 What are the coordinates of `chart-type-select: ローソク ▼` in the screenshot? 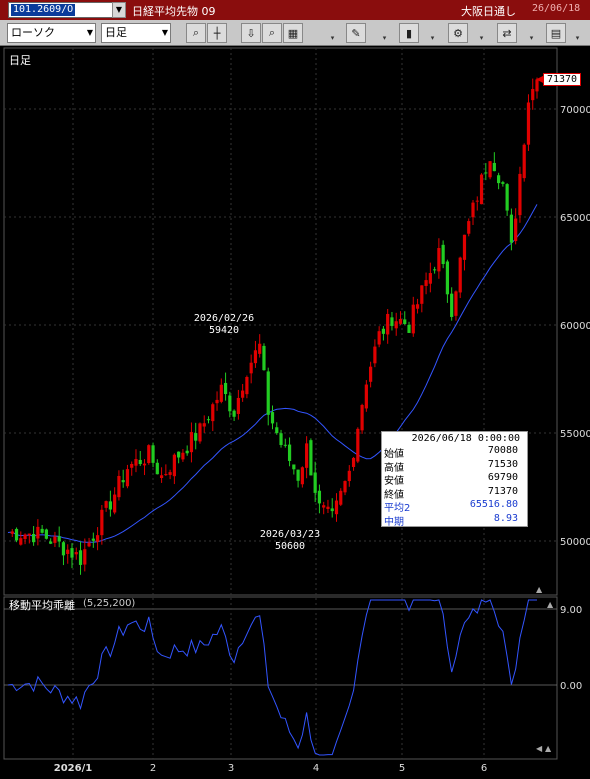 It's located at (51, 33).